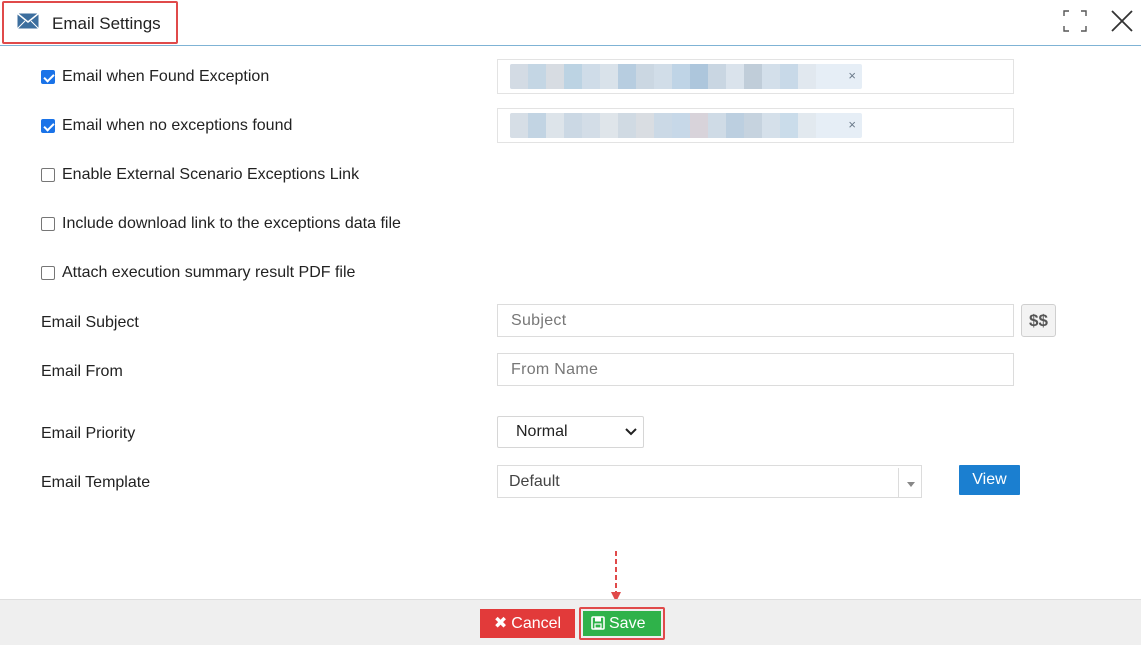 This screenshot has height=645, width=1141. I want to click on save-button: Save, so click(622, 623).